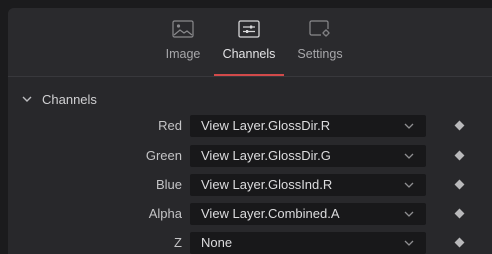  What do you see at coordinates (266, 155) in the screenshot?
I see `dropdown-value: View Layer.GlossDir.G` at bounding box center [266, 155].